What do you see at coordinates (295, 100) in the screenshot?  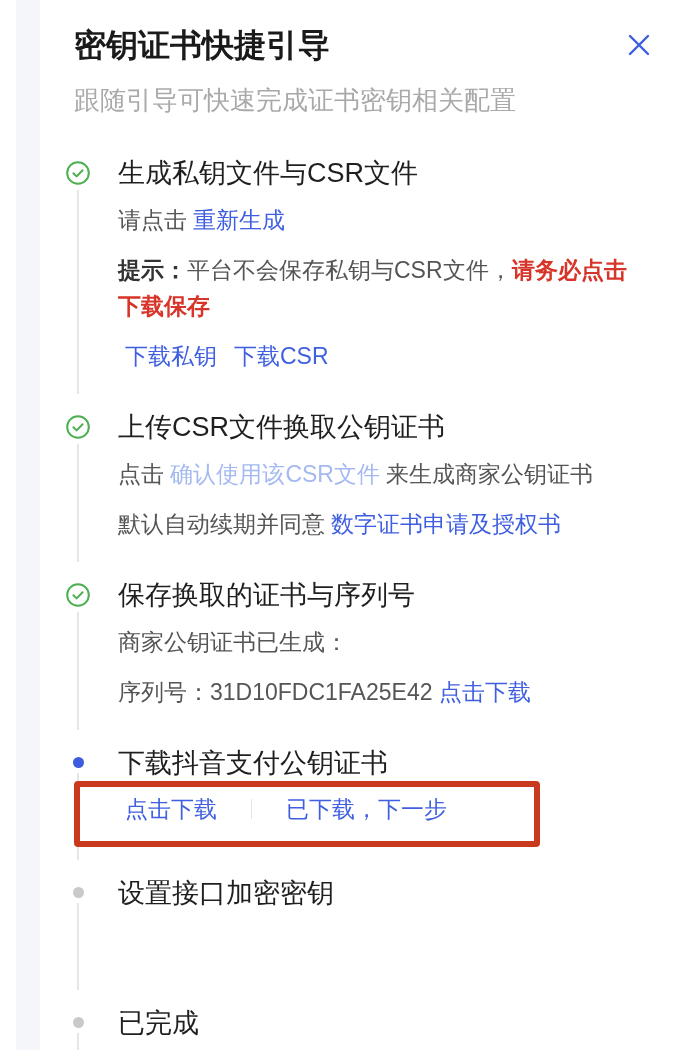 I see `drawer-subtitle: 跟随引导可快速完成证书密钥相关配置` at bounding box center [295, 100].